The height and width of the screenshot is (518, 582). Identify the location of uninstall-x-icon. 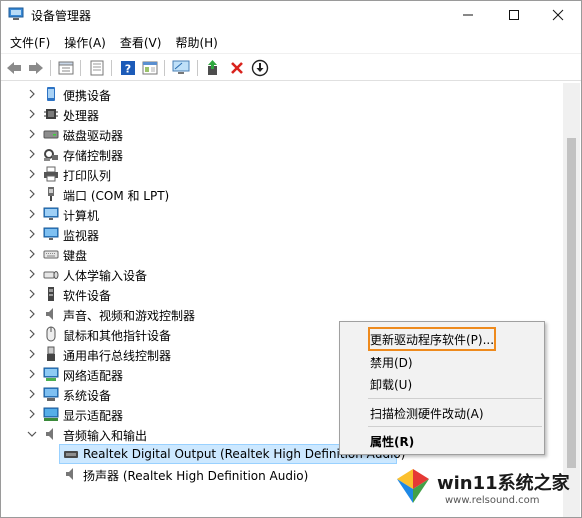
(237, 68).